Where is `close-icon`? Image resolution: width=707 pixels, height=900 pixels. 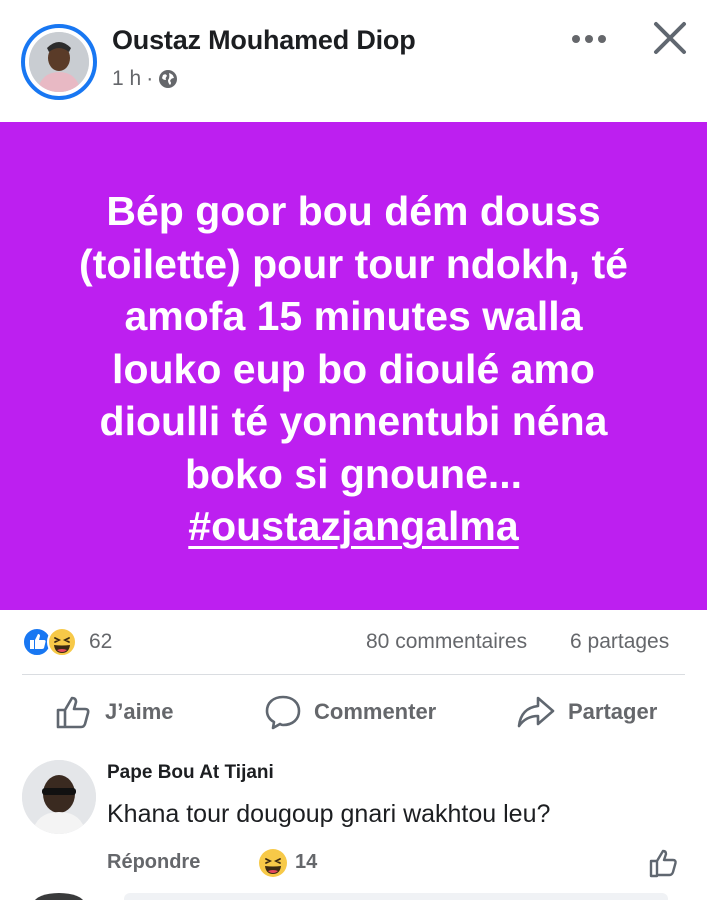 close-icon is located at coordinates (670, 38).